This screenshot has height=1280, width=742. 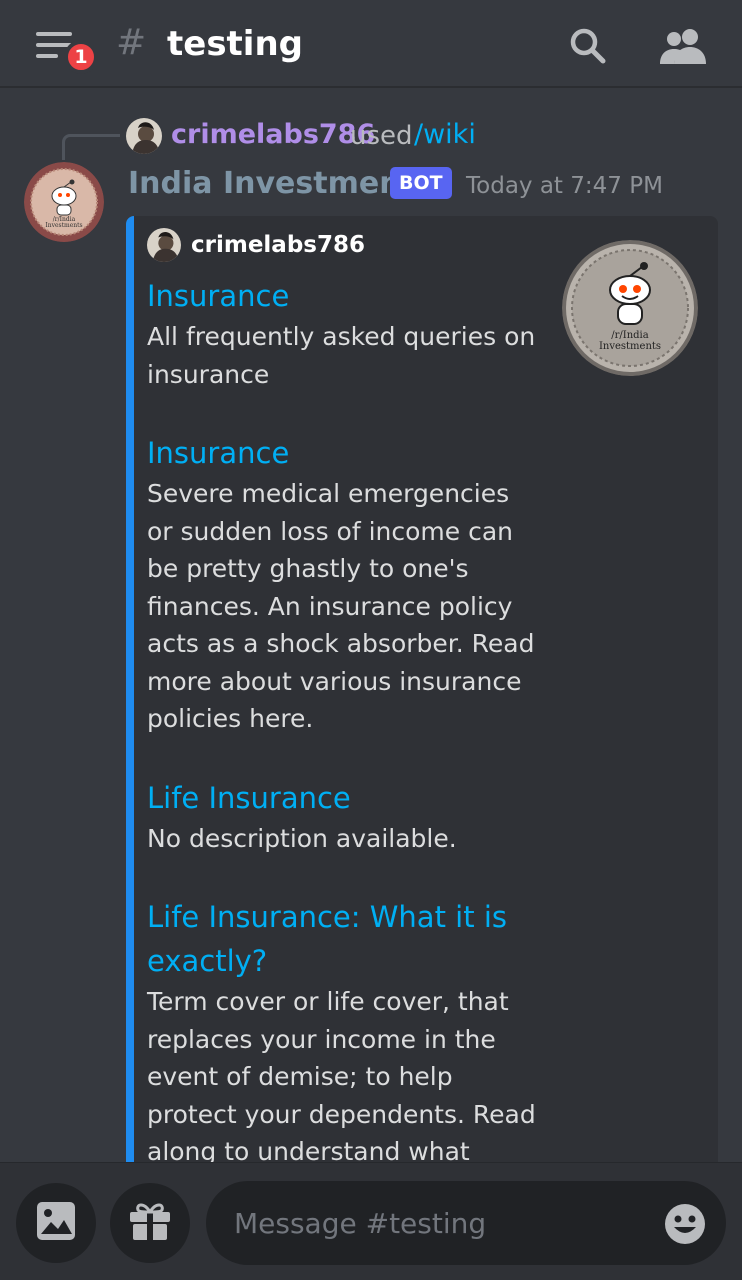 I want to click on bot-avatar: /r/India Investments, so click(x=64, y=202).